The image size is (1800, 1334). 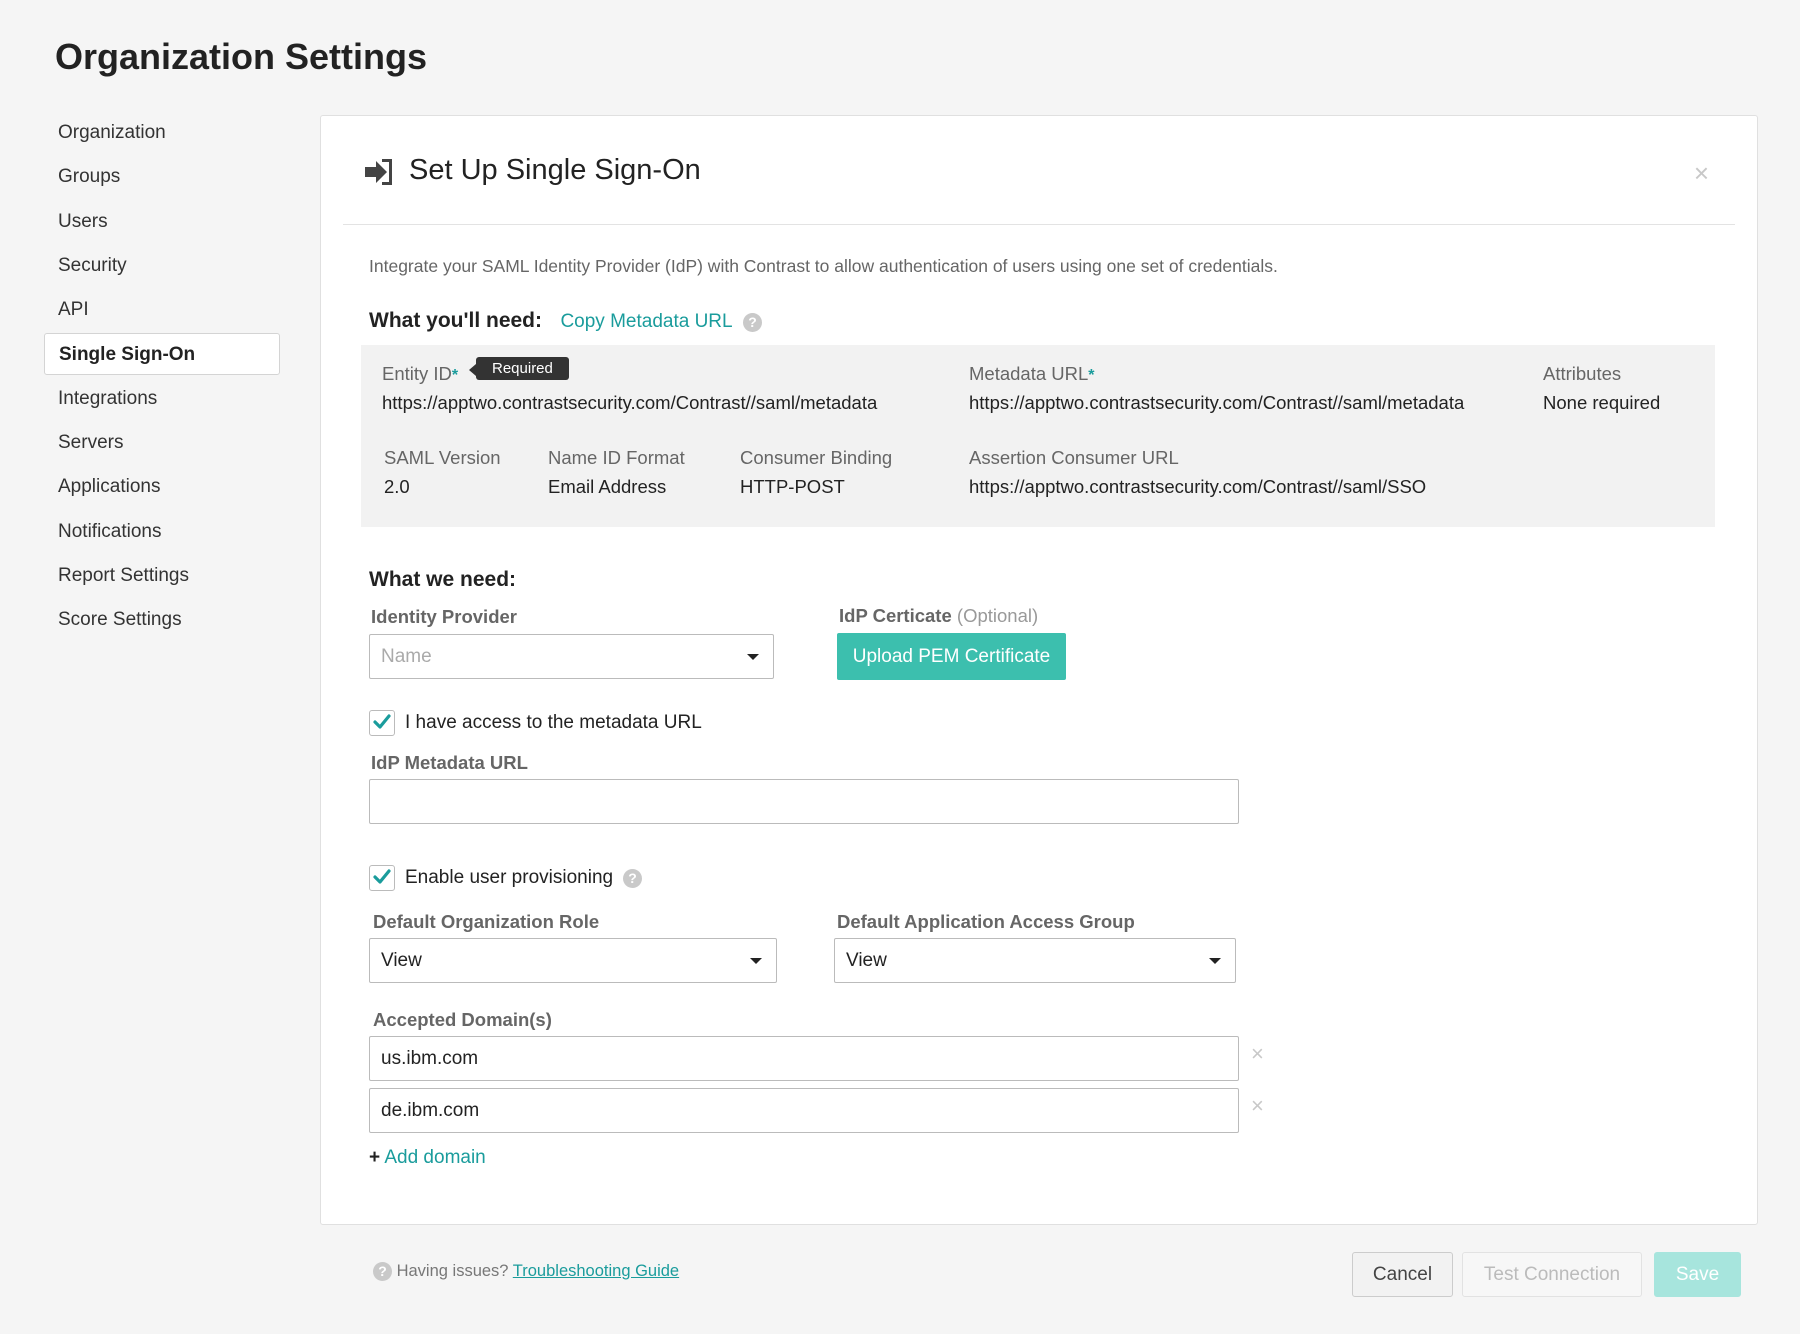 What do you see at coordinates (804, 1110) in the screenshot?
I see `accepted-domain-input: de.ibm.com` at bounding box center [804, 1110].